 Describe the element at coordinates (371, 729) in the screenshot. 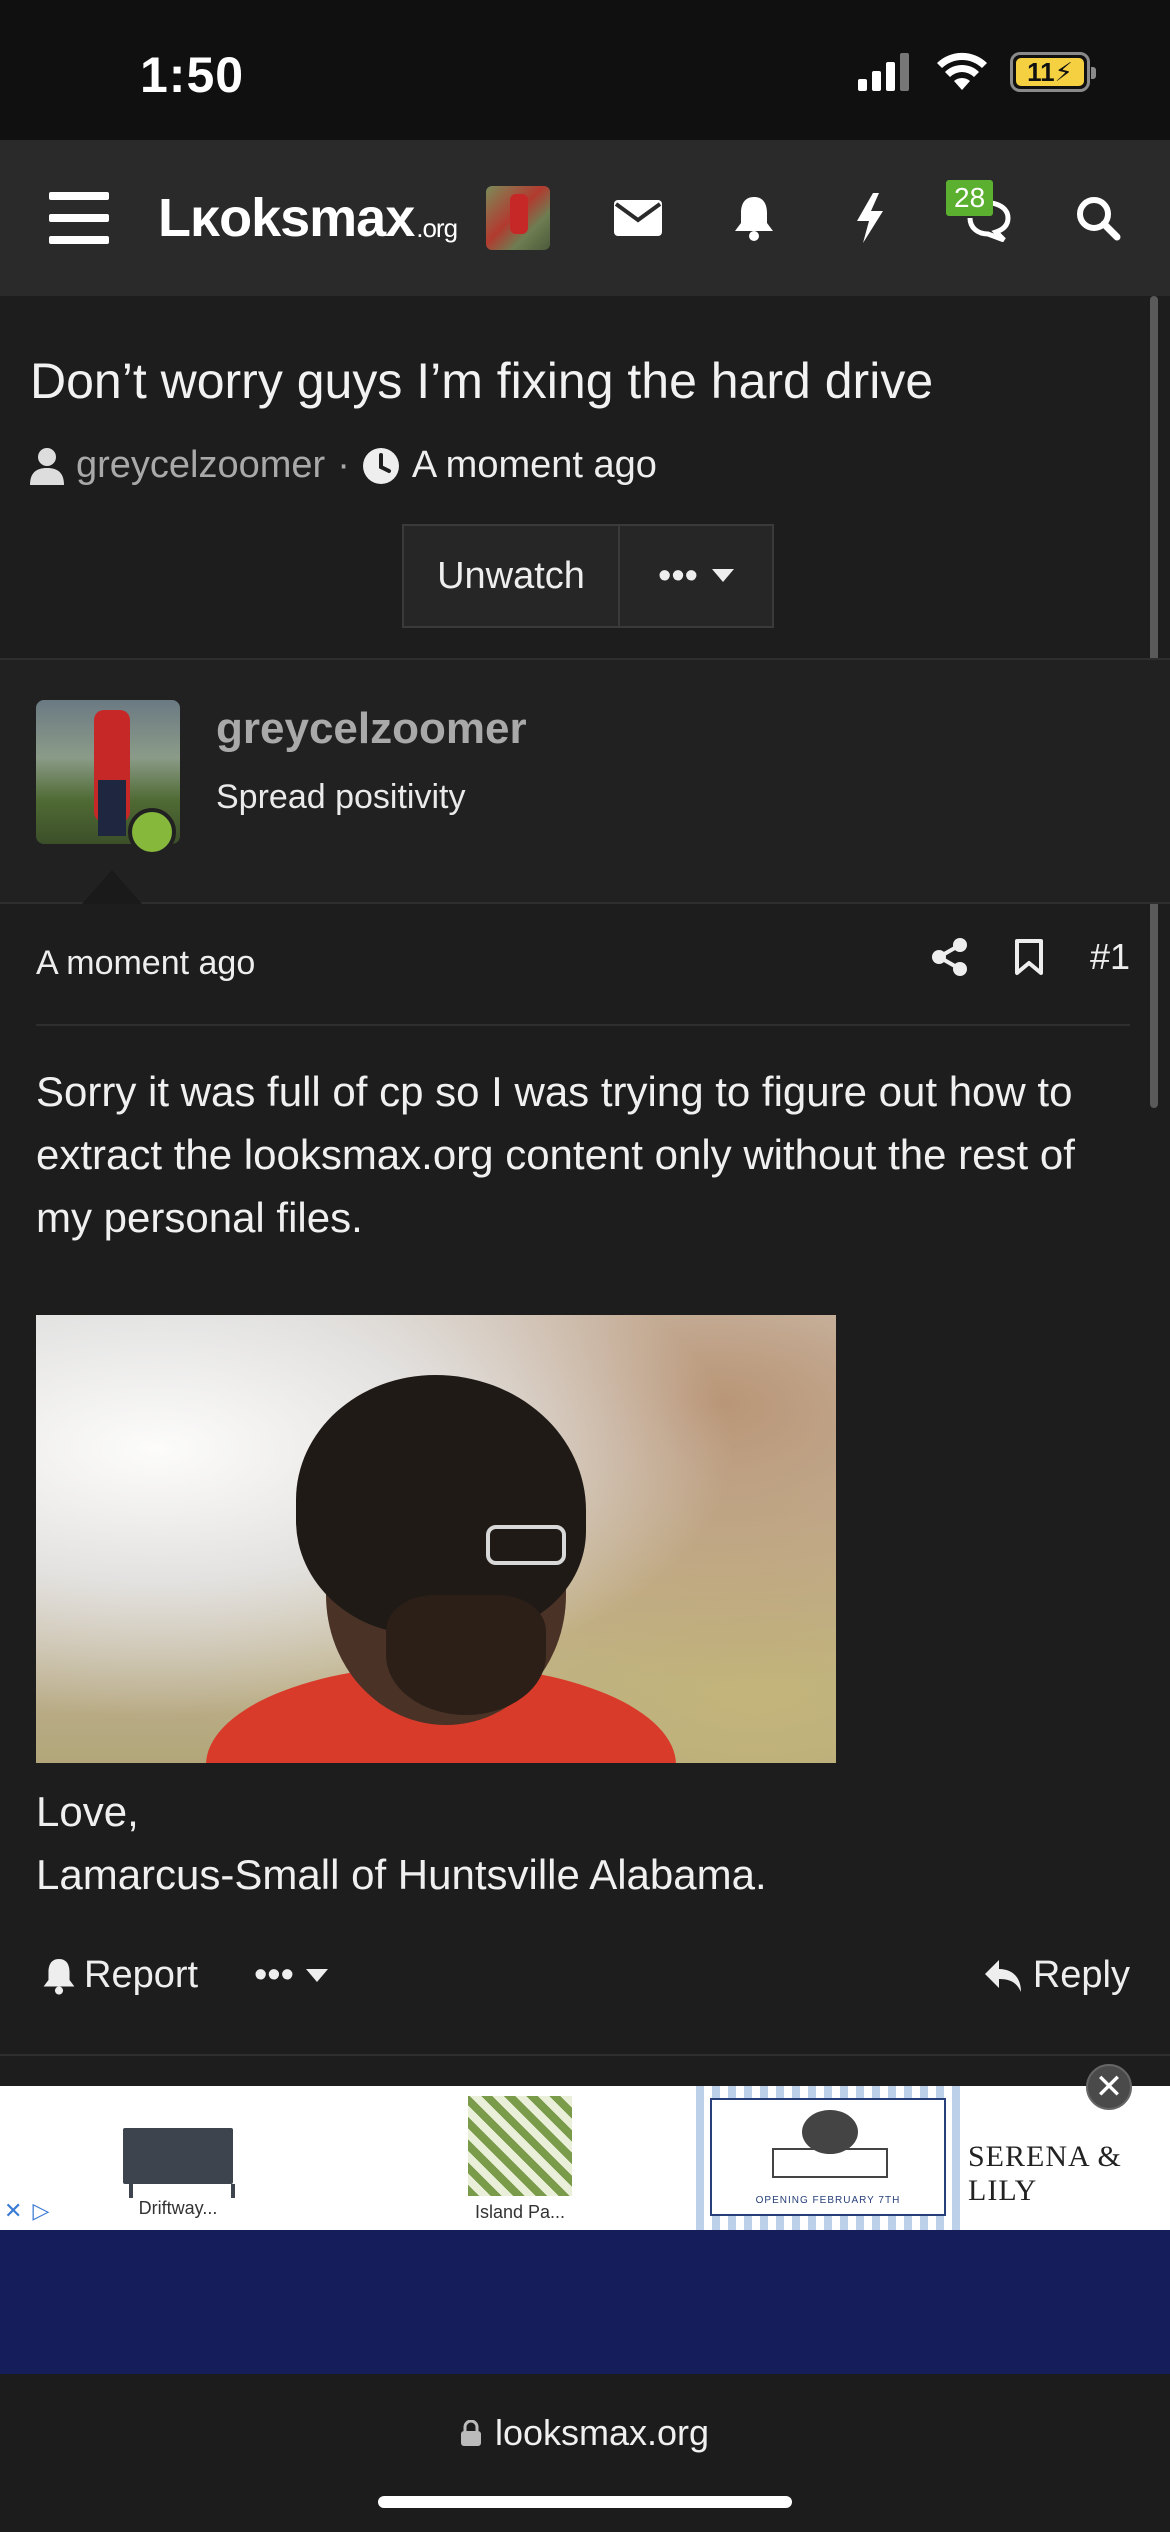

I see `post-username: greycelzoomer` at that location.